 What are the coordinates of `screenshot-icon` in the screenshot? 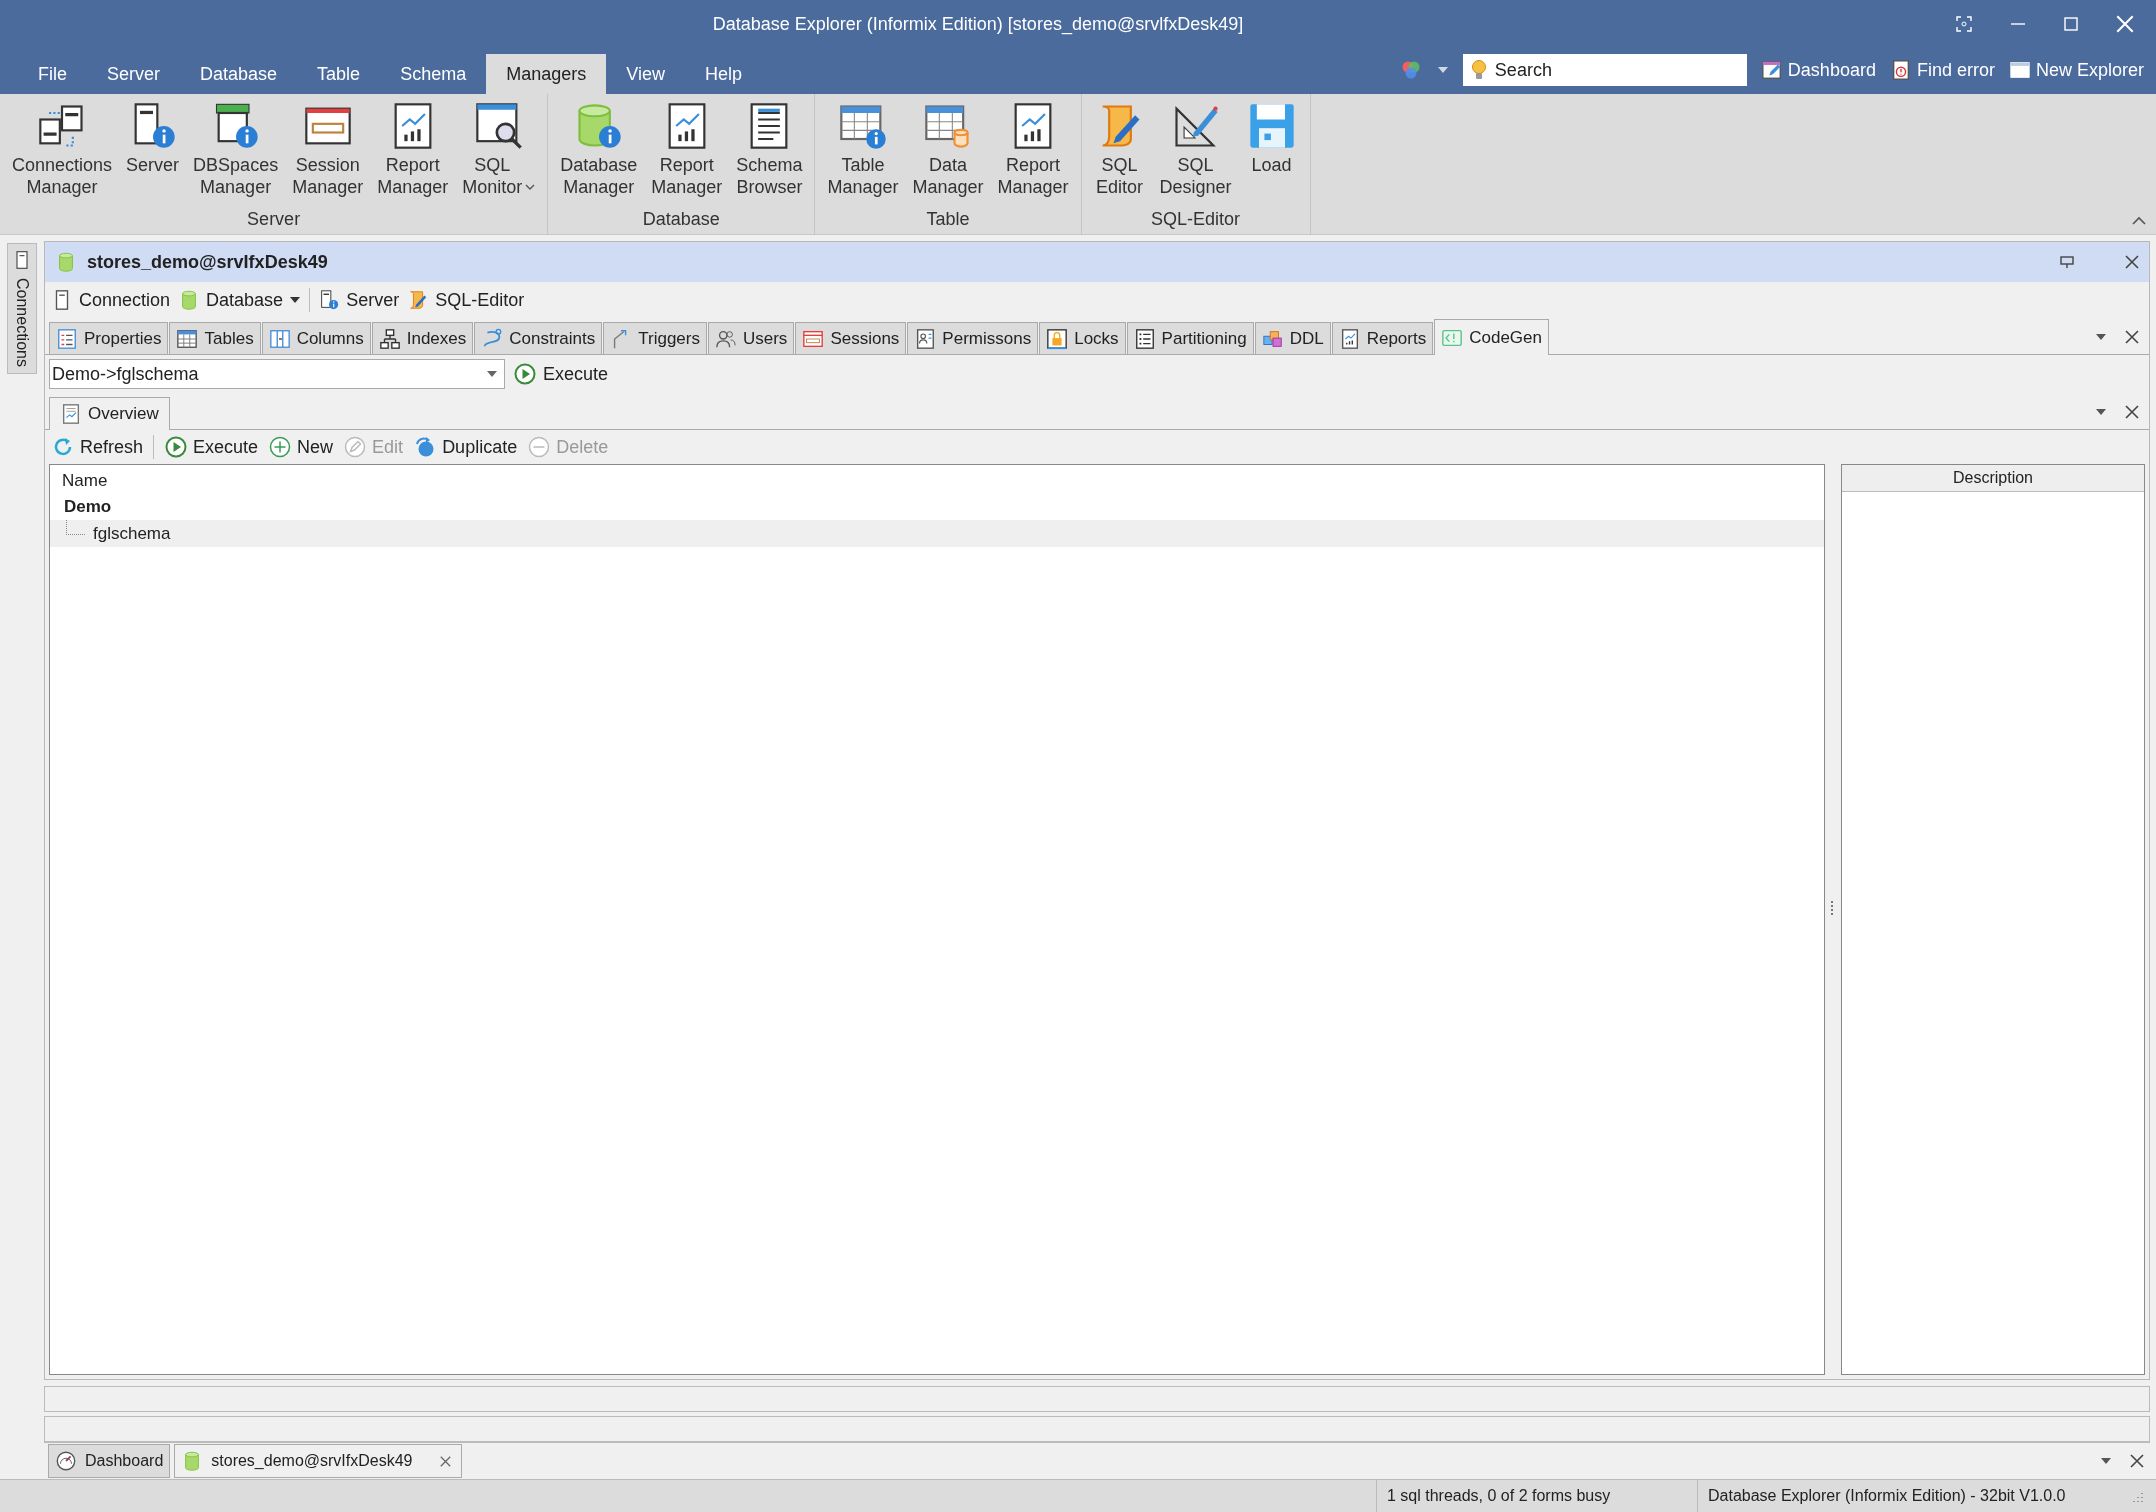 It's located at (1964, 24).